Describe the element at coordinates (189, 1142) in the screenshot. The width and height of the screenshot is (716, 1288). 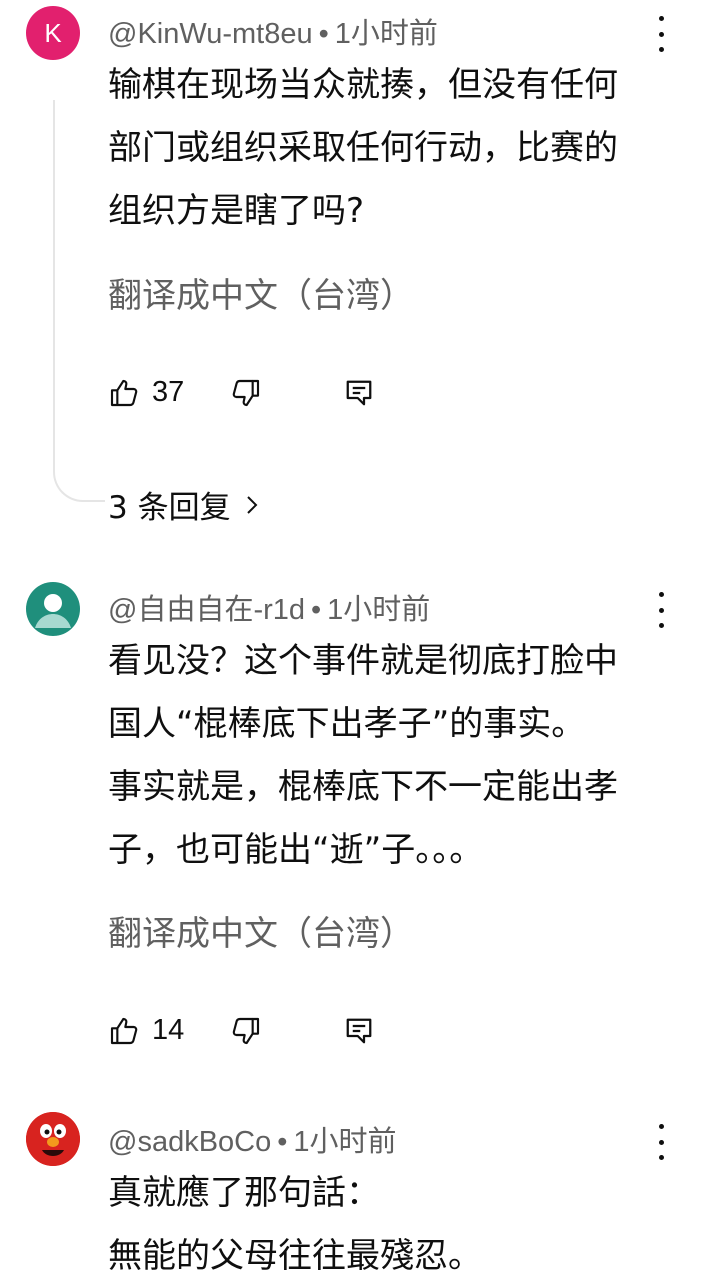
I see `author-name: @sadkBoCo` at that location.